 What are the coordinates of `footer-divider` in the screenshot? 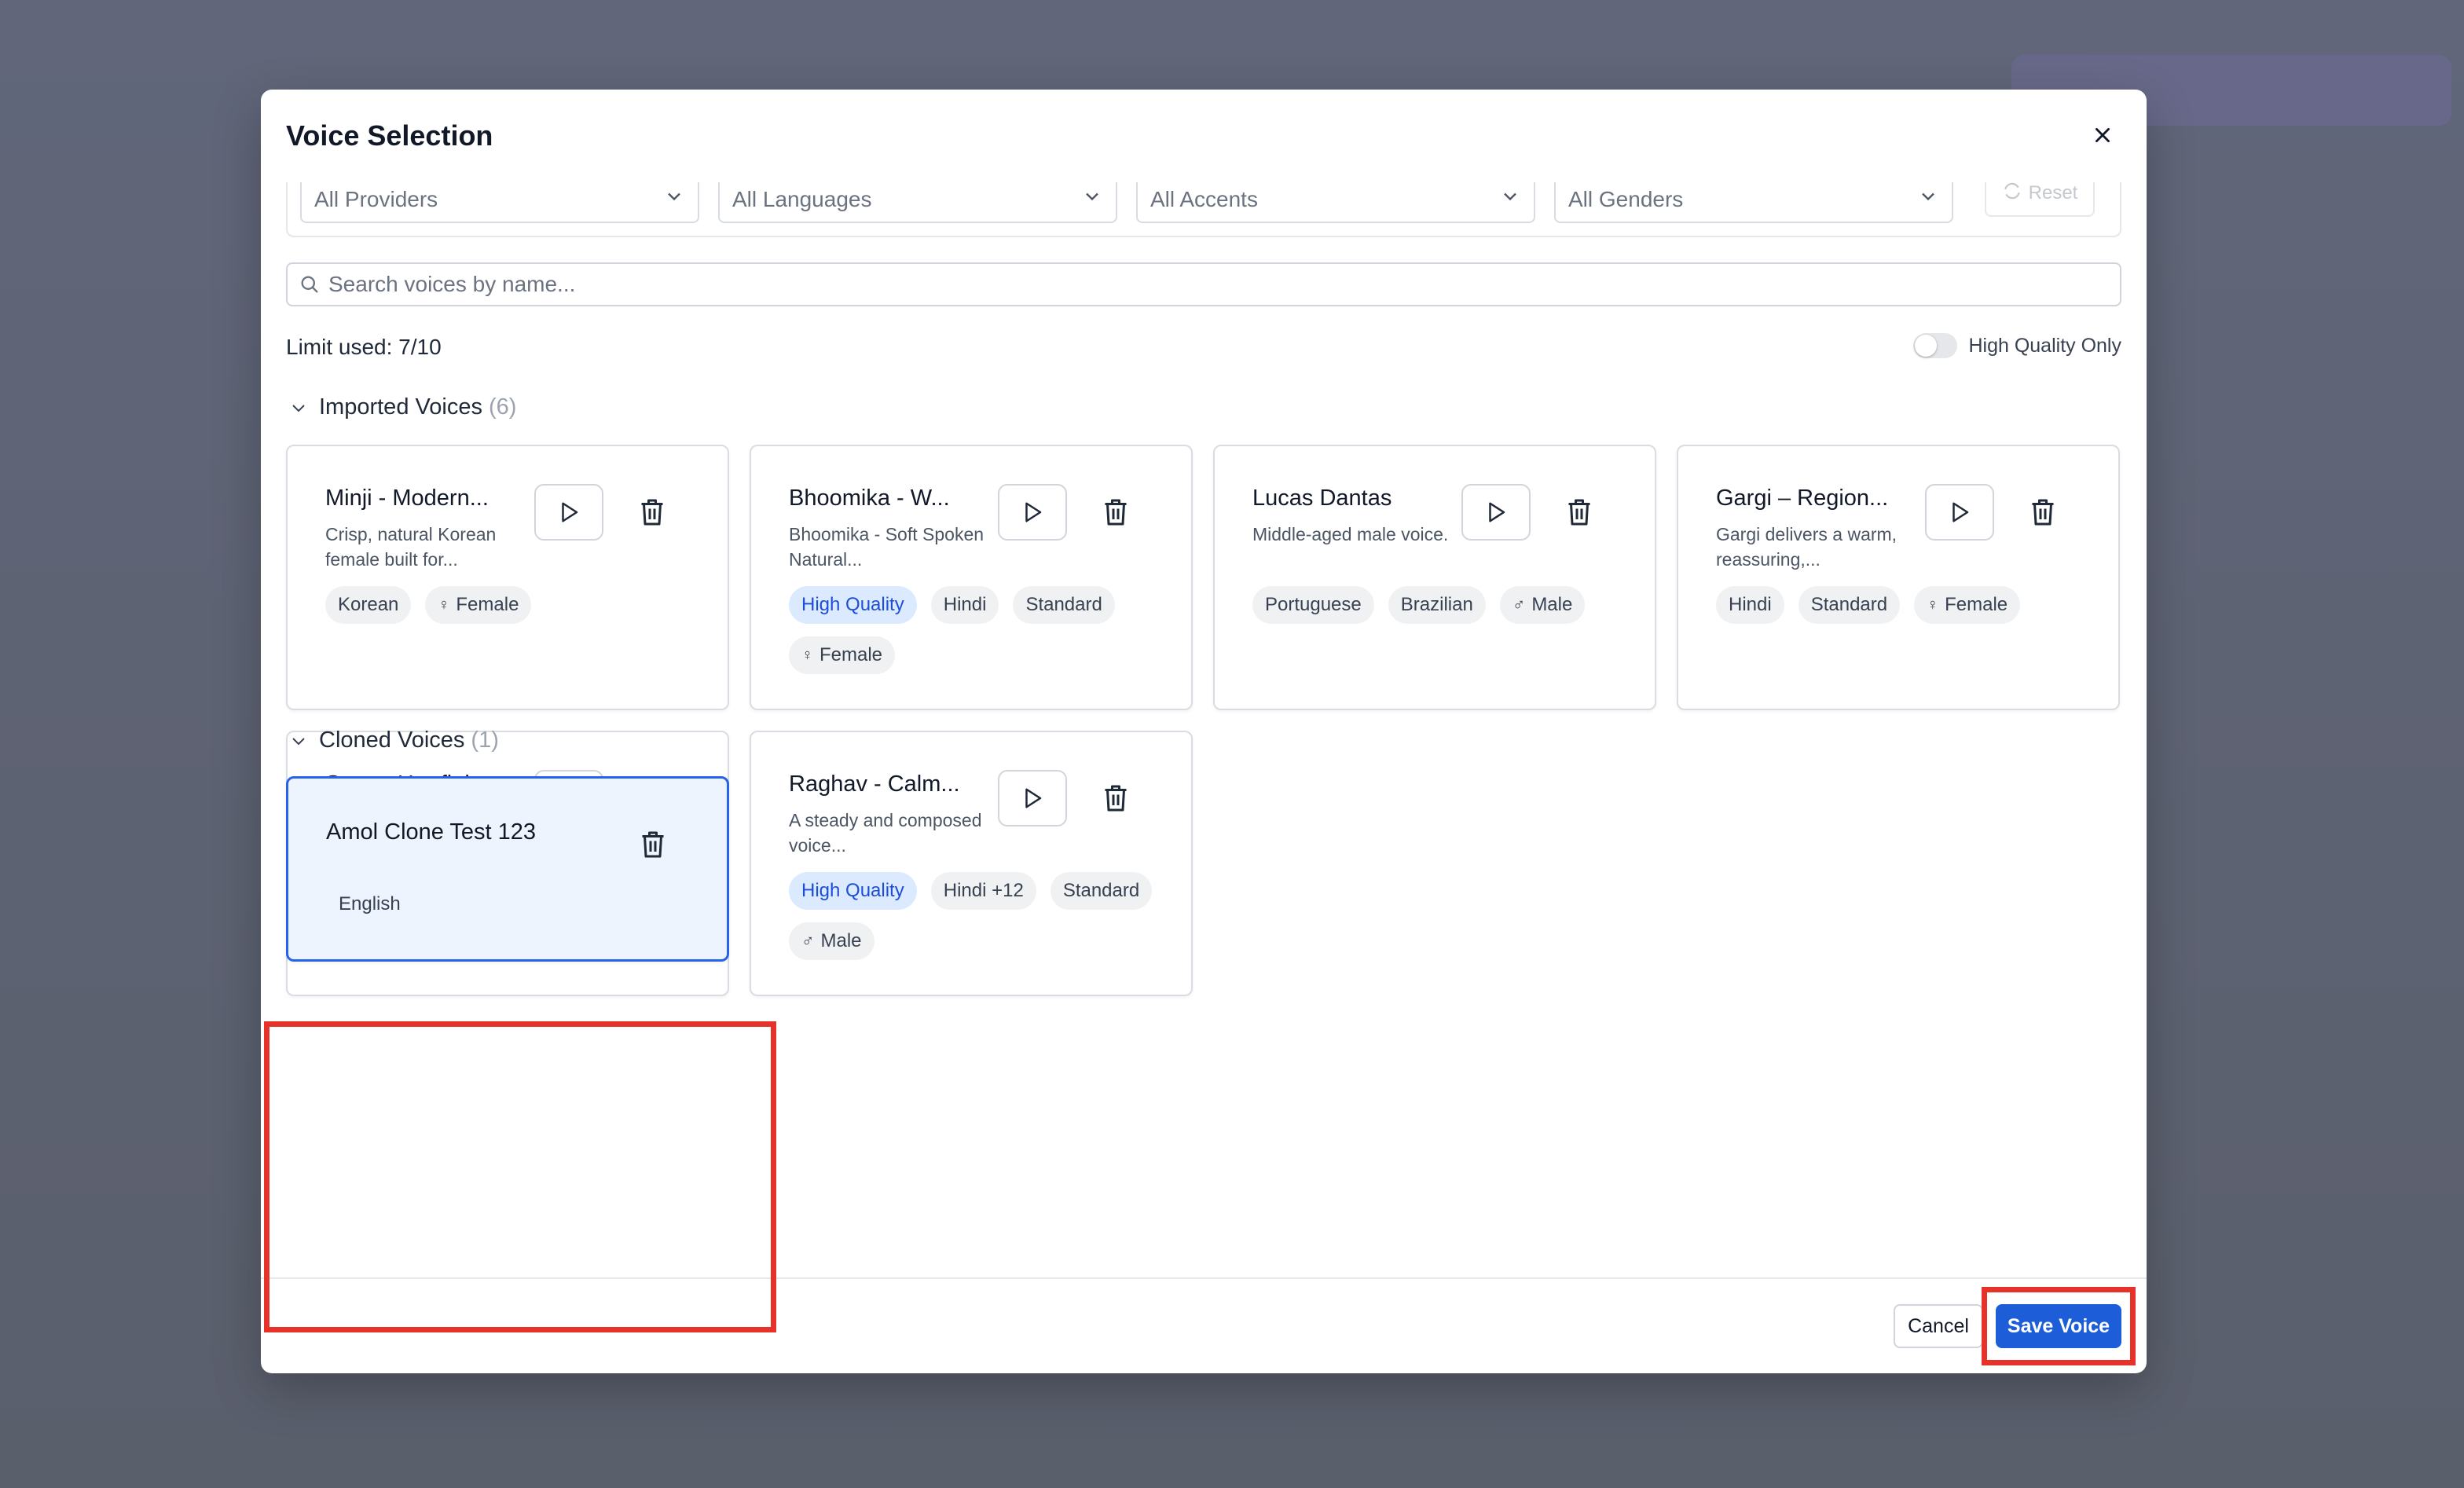 It's located at (1204, 1278).